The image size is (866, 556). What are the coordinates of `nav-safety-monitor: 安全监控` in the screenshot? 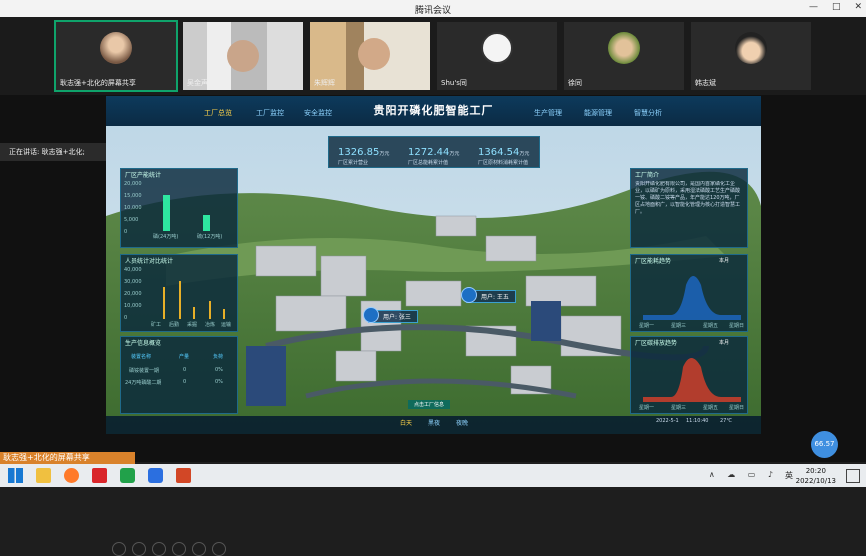 It's located at (318, 113).